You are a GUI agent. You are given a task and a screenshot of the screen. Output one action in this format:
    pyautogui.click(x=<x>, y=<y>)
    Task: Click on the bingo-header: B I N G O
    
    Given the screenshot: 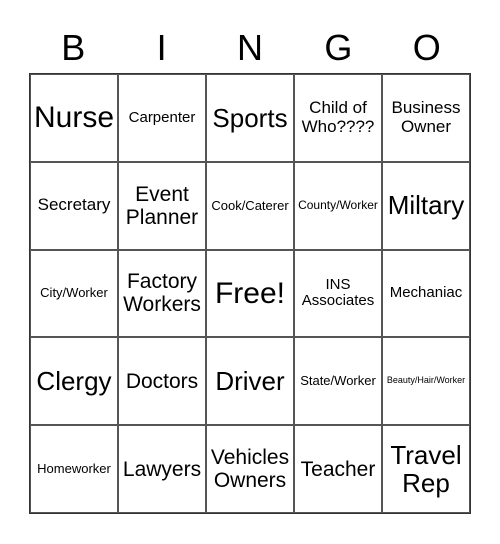 What is the action you would take?
    pyautogui.click(x=250, y=48)
    